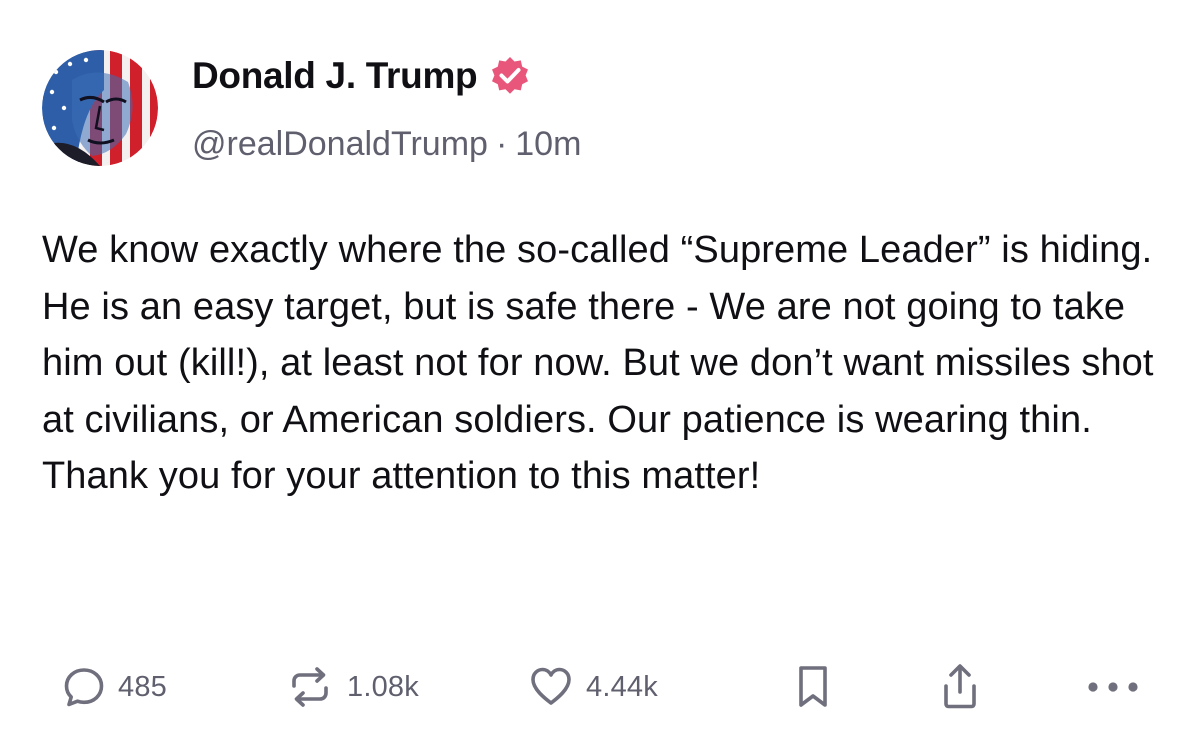 This screenshot has width=1200, height=745. I want to click on more-dots-icon, so click(1113, 687).